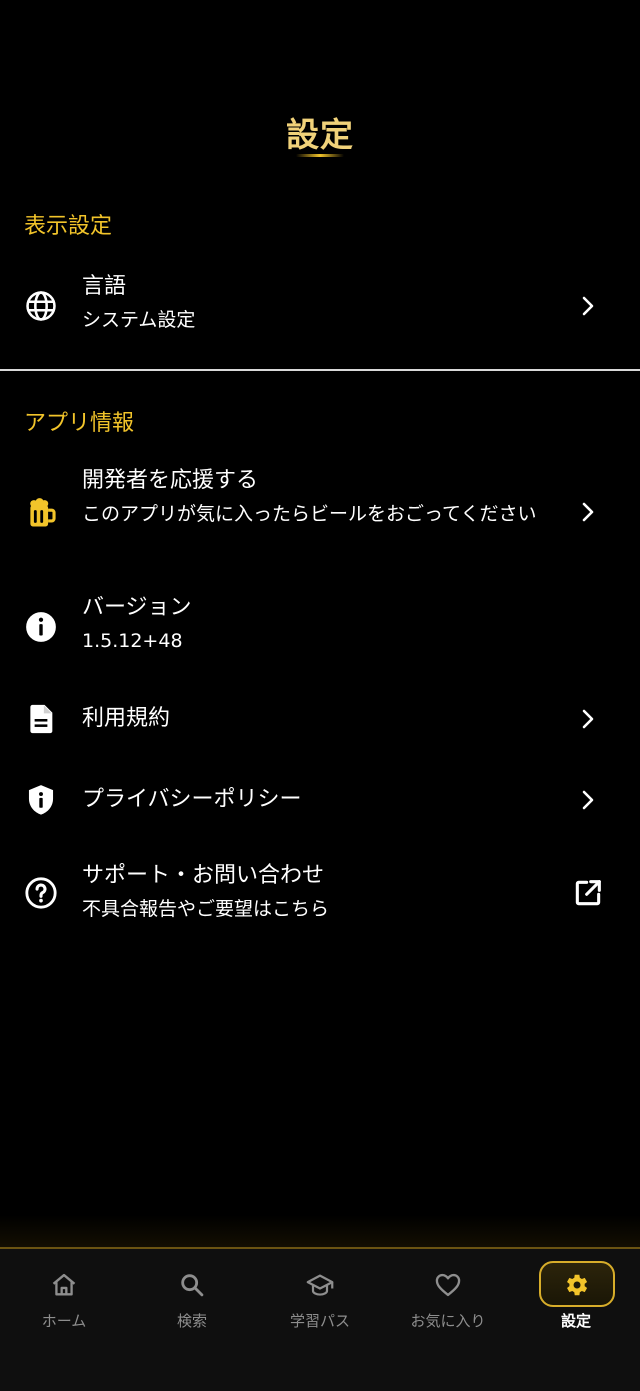  I want to click on terms-row: 利用規約, so click(320, 719).